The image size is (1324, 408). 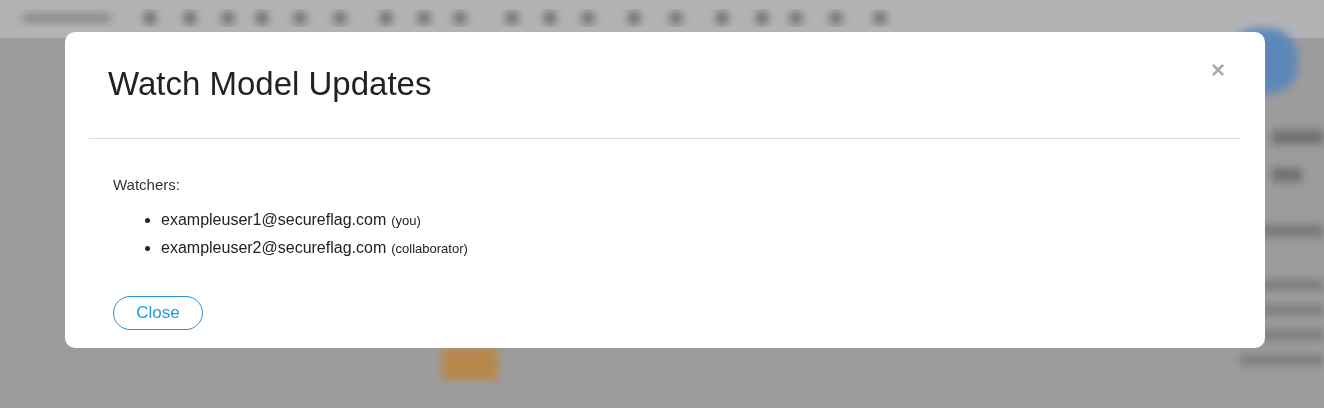 What do you see at coordinates (274, 248) in the screenshot?
I see `watcher-email: exampleuser2@secureflag.com` at bounding box center [274, 248].